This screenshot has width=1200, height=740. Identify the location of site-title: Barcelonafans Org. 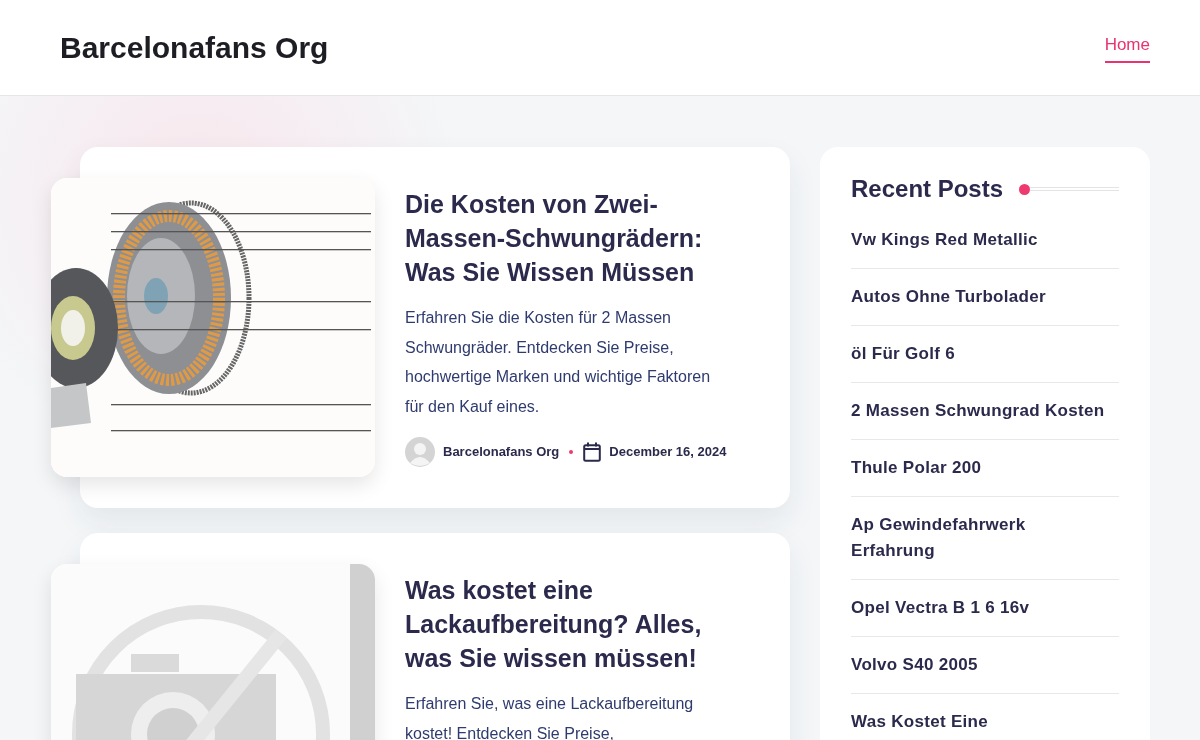
(194, 47).